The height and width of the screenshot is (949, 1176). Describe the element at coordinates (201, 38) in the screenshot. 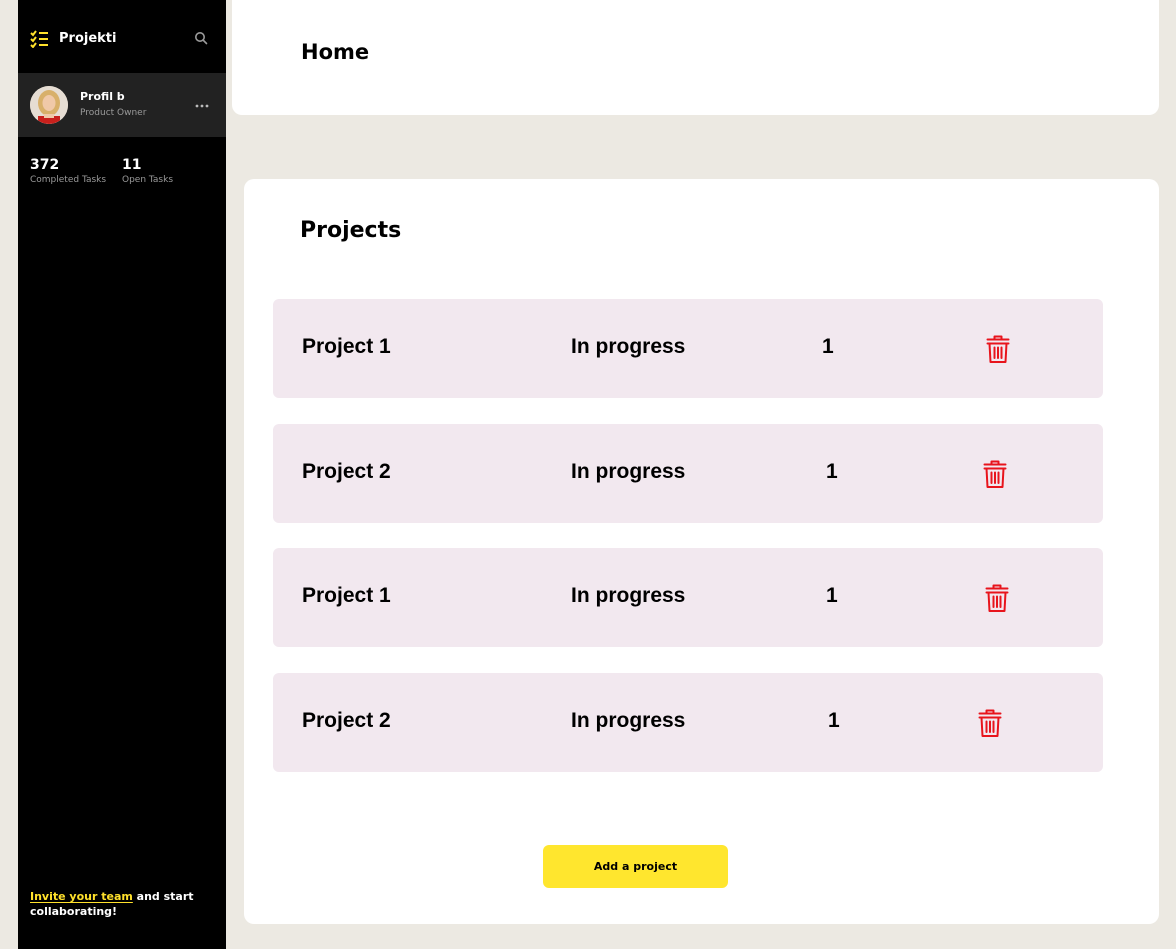

I see `search-icon` at that location.